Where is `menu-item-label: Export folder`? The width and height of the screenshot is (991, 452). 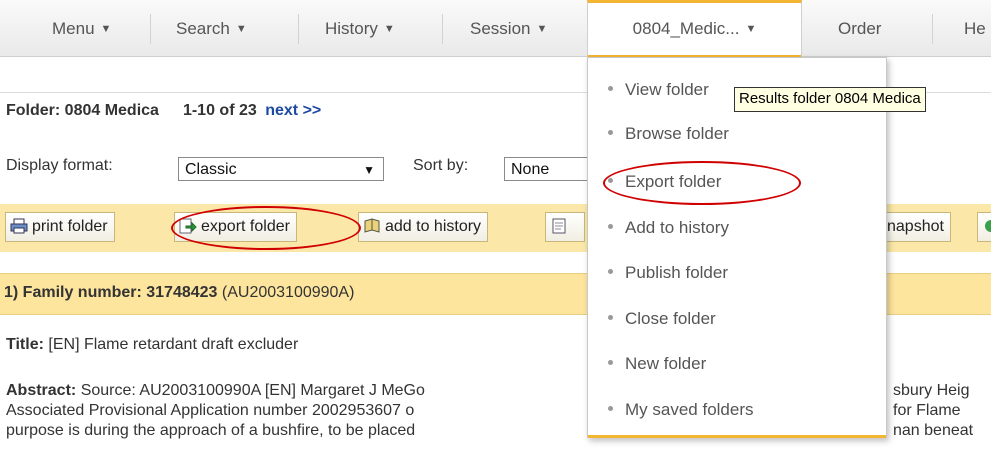 menu-item-label: Export folder is located at coordinates (673, 181).